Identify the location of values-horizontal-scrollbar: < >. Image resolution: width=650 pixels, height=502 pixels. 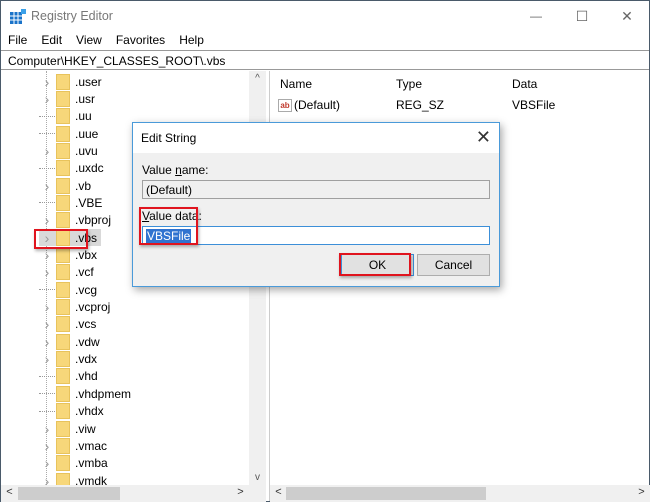
(460, 493).